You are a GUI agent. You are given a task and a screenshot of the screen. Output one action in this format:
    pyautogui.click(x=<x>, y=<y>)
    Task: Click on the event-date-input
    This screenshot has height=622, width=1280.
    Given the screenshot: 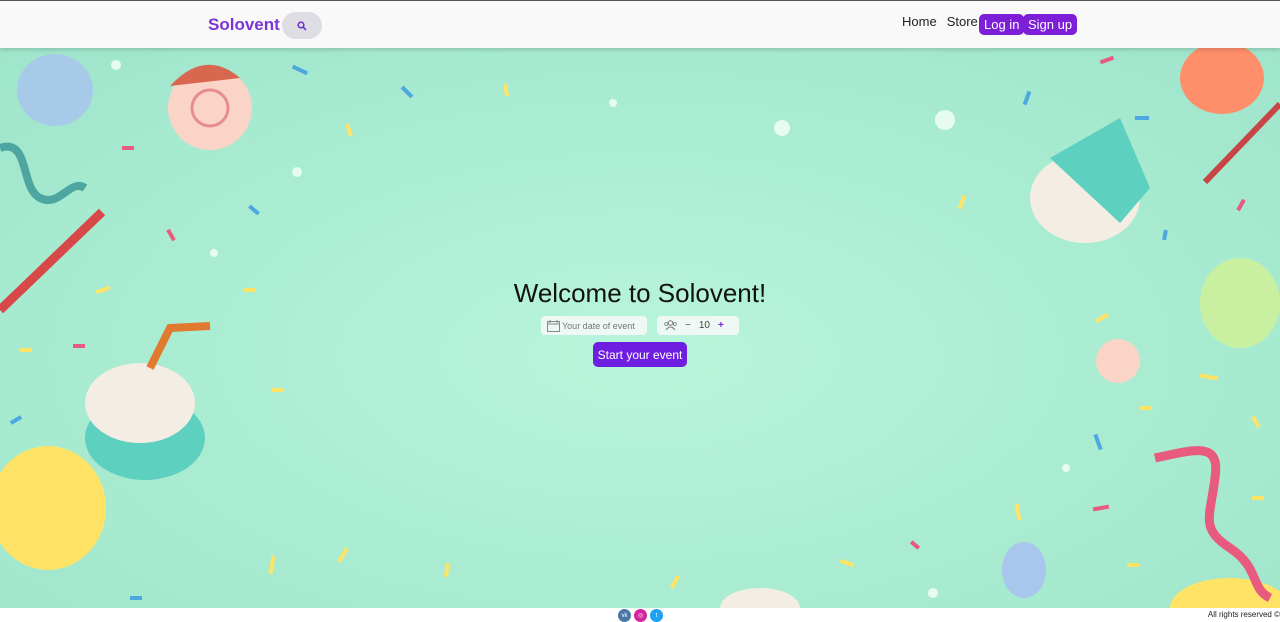 What is the action you would take?
    pyautogui.click(x=604, y=325)
    